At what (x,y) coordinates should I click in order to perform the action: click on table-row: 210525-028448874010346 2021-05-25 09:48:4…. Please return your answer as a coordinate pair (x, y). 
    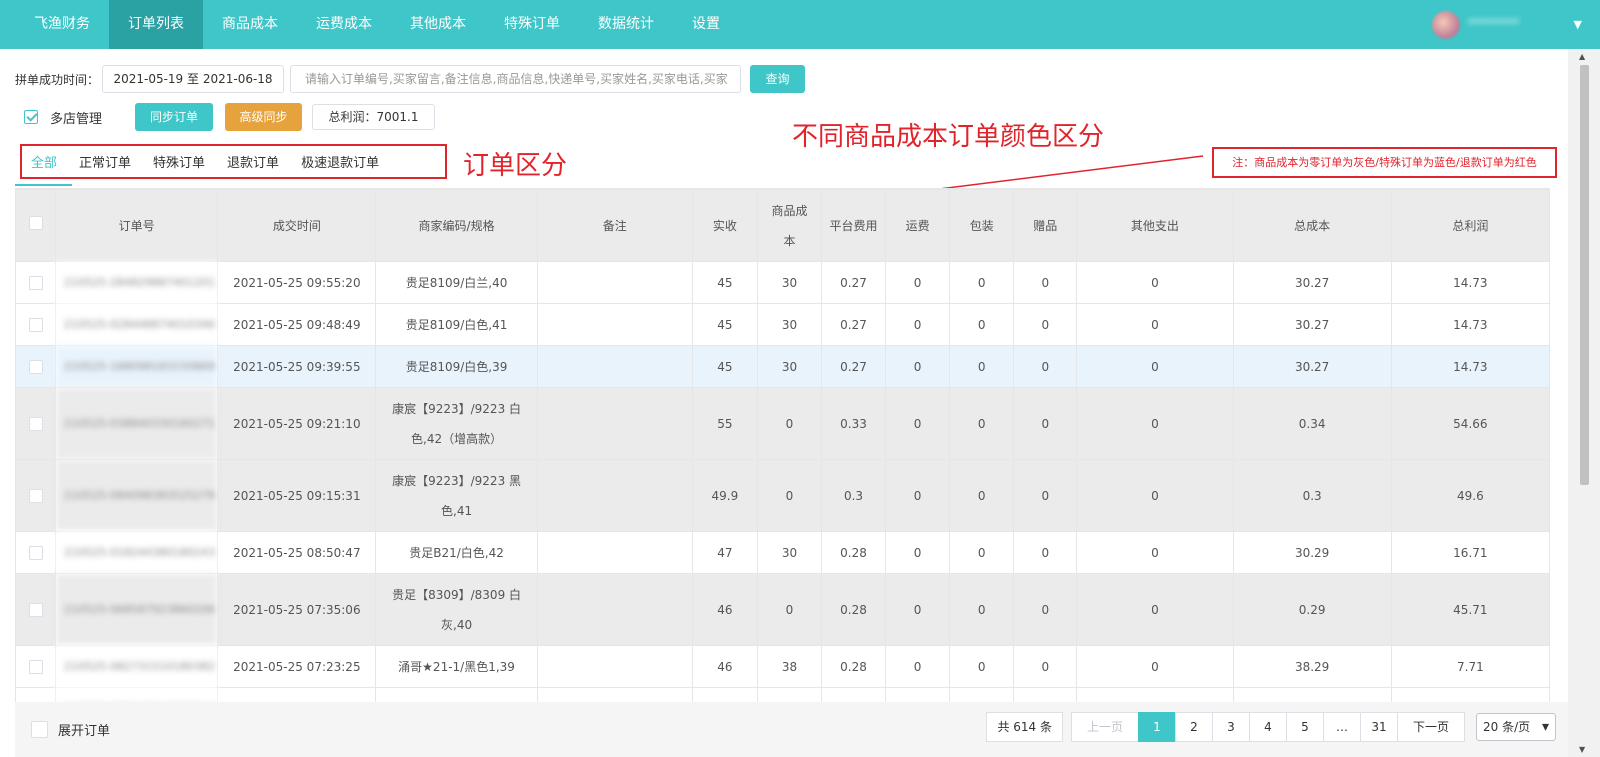
    Looking at the image, I should click on (782, 324).